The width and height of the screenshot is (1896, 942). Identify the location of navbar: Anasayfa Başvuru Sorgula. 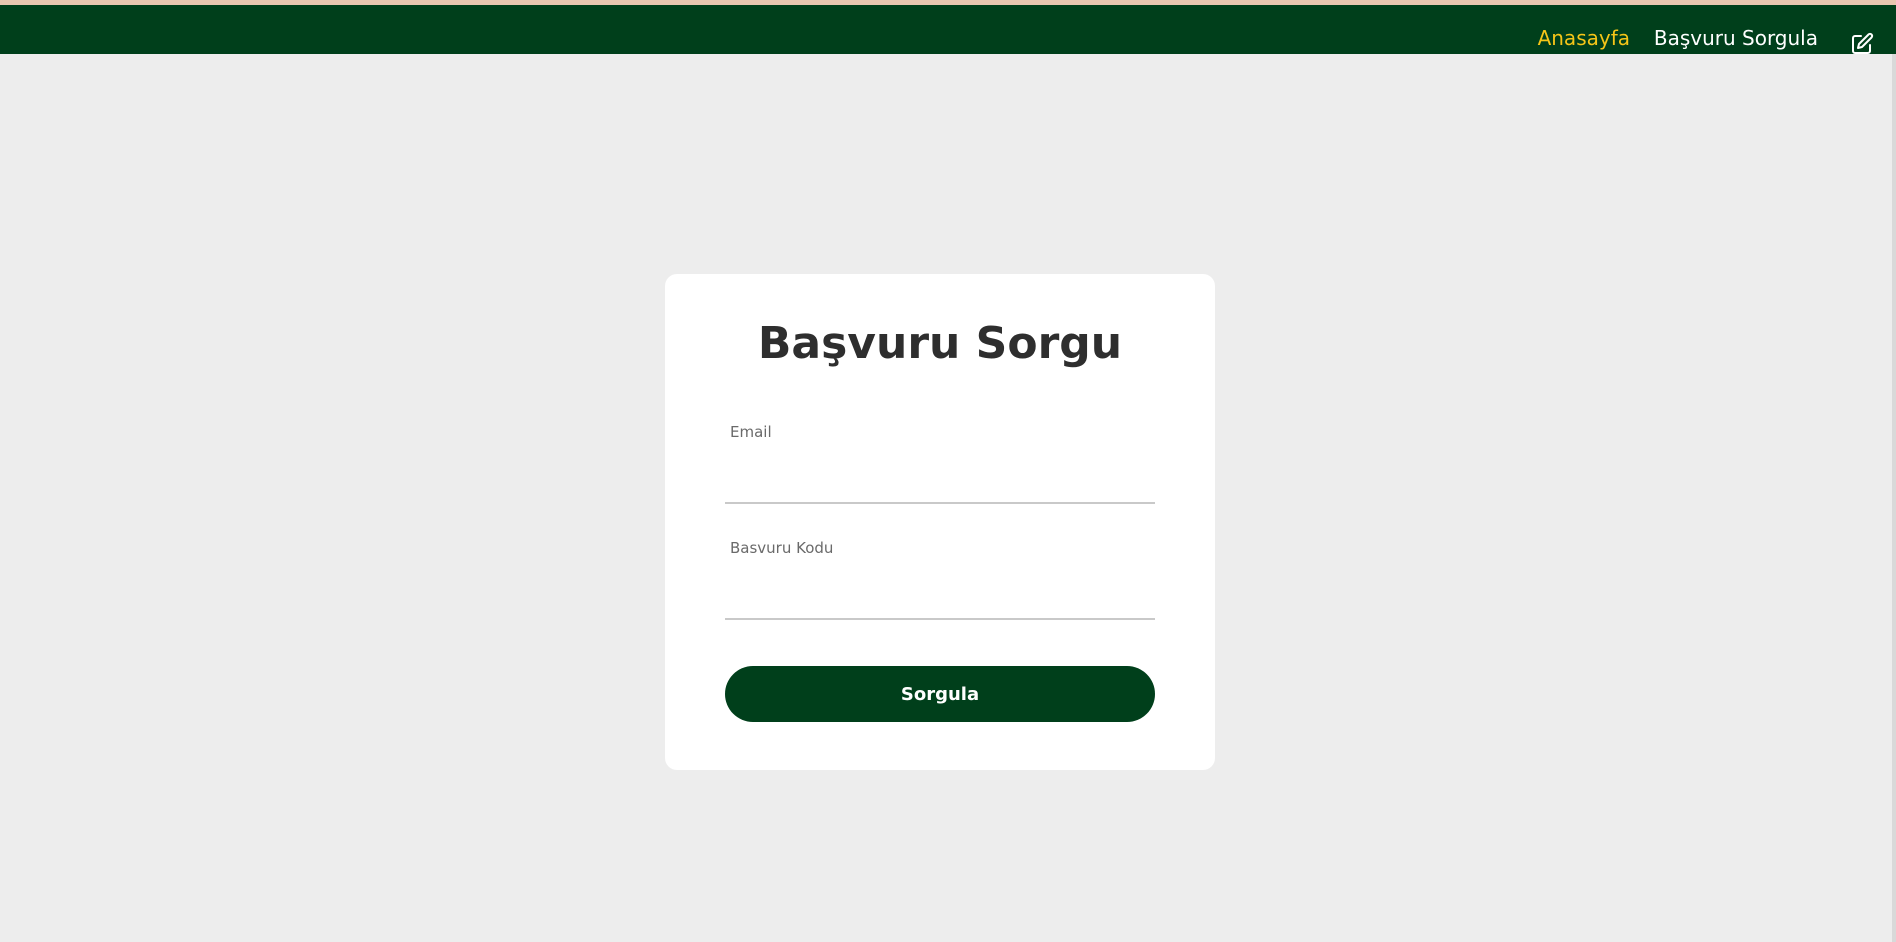
(948, 29).